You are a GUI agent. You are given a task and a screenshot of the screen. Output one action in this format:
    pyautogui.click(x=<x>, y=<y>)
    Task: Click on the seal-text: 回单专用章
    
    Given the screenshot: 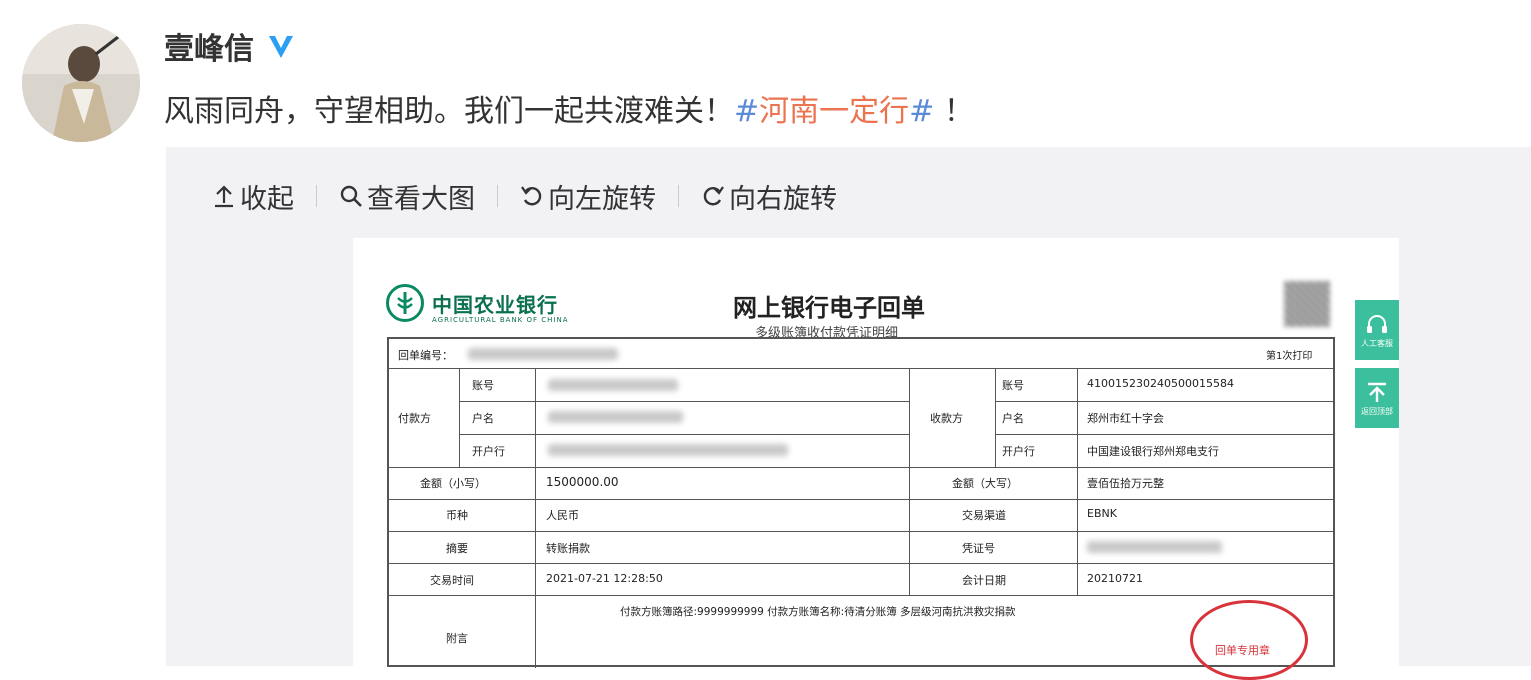 What is the action you would take?
    pyautogui.click(x=1242, y=650)
    